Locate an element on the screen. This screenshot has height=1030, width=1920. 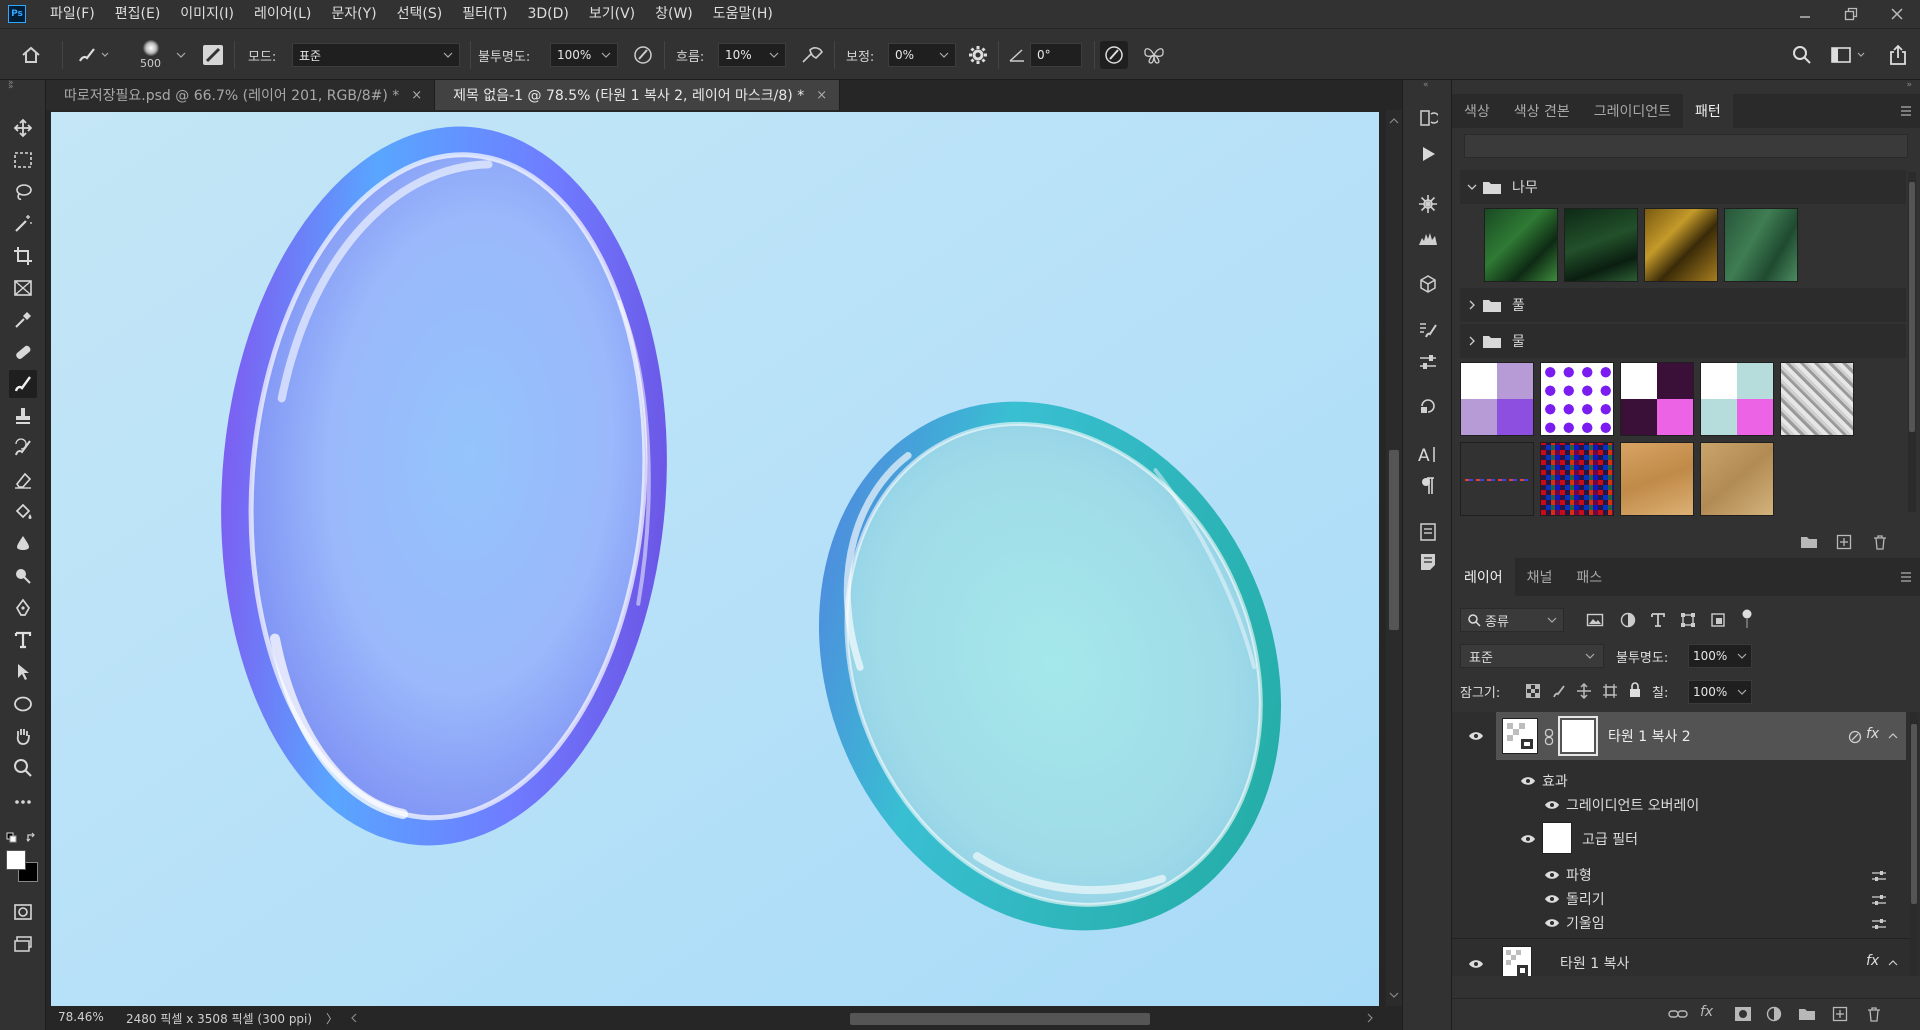
tab-color: 색상 is located at coordinates (1477, 111).